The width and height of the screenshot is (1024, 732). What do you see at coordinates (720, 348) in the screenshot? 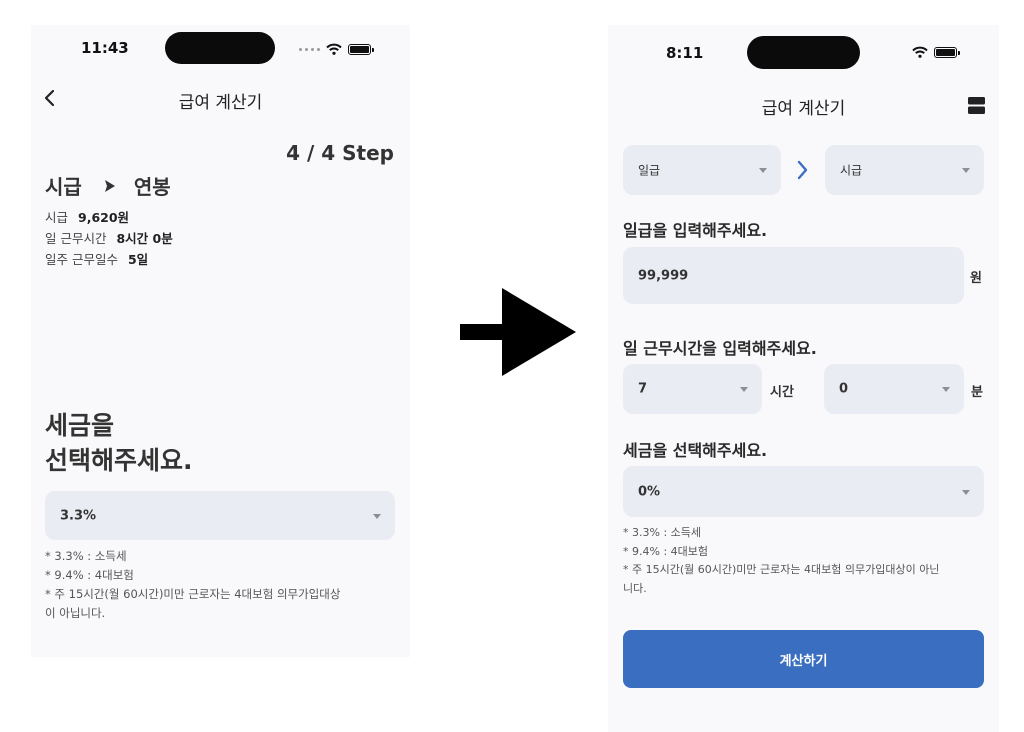
I see `hours-prompt: 일 근무시간을 입력해주세요.` at bounding box center [720, 348].